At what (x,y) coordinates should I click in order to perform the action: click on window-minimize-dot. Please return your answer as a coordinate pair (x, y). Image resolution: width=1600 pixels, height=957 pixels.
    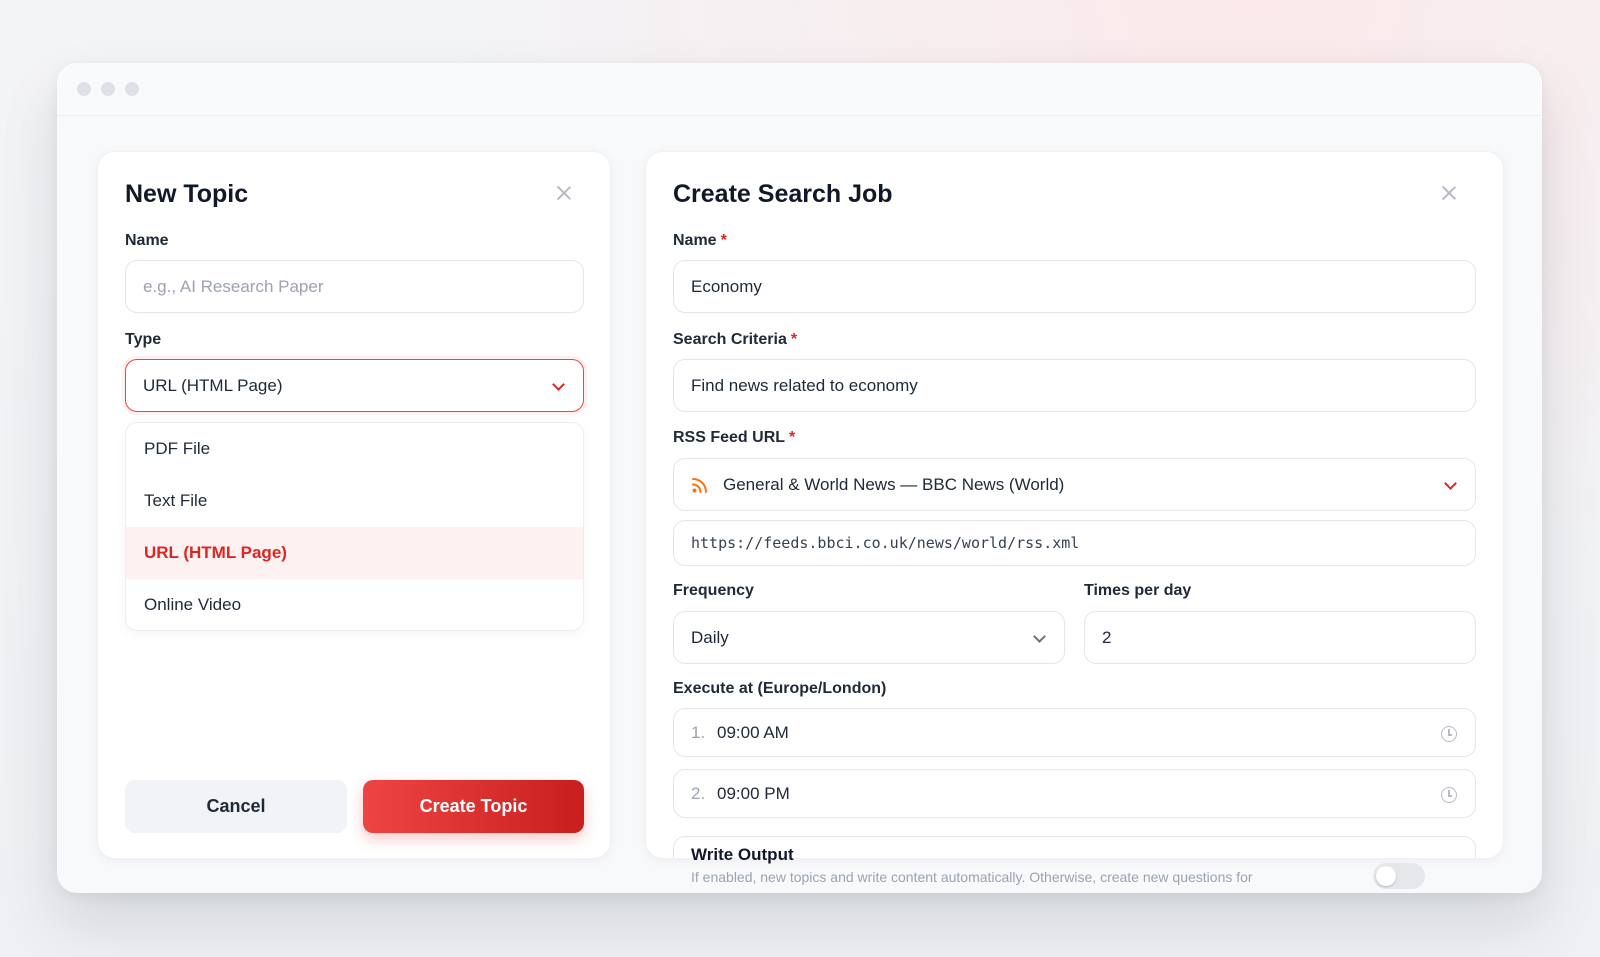
    Looking at the image, I should click on (108, 89).